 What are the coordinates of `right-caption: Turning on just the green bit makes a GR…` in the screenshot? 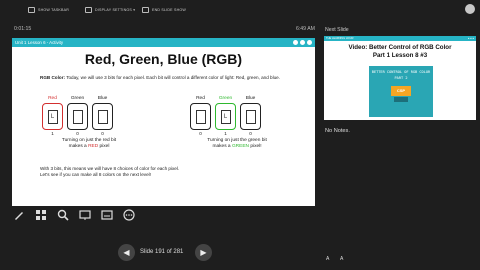 It's located at (237, 144).